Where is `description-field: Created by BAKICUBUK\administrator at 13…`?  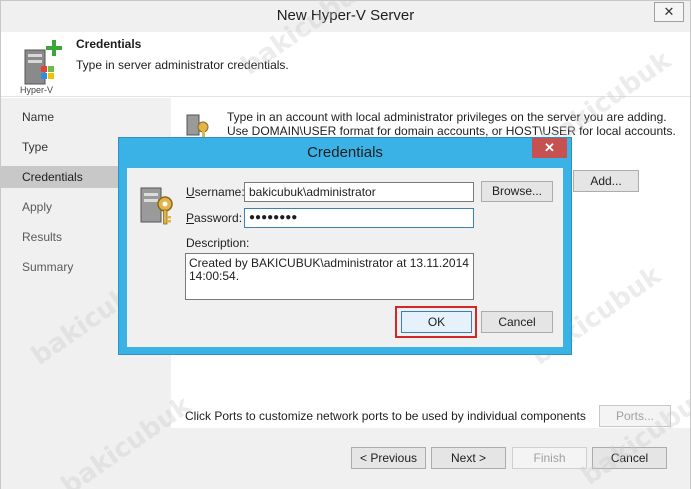 description-field: Created by BAKICUBUK\administrator at 13… is located at coordinates (329, 276).